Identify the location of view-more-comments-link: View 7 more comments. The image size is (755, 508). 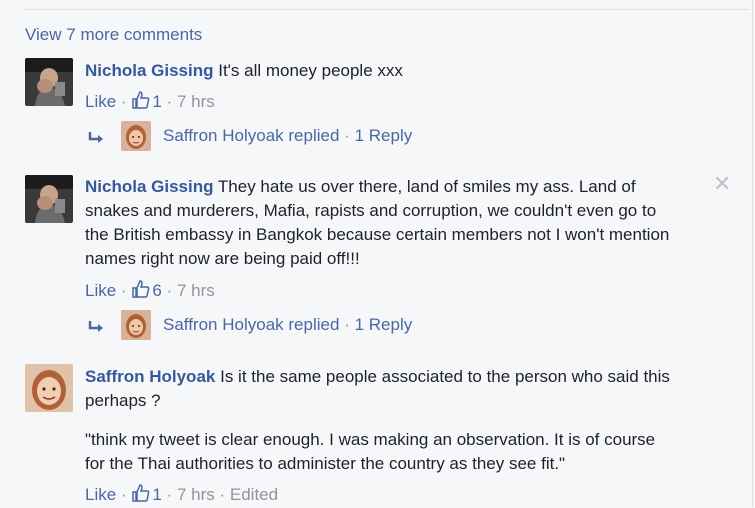
(113, 35).